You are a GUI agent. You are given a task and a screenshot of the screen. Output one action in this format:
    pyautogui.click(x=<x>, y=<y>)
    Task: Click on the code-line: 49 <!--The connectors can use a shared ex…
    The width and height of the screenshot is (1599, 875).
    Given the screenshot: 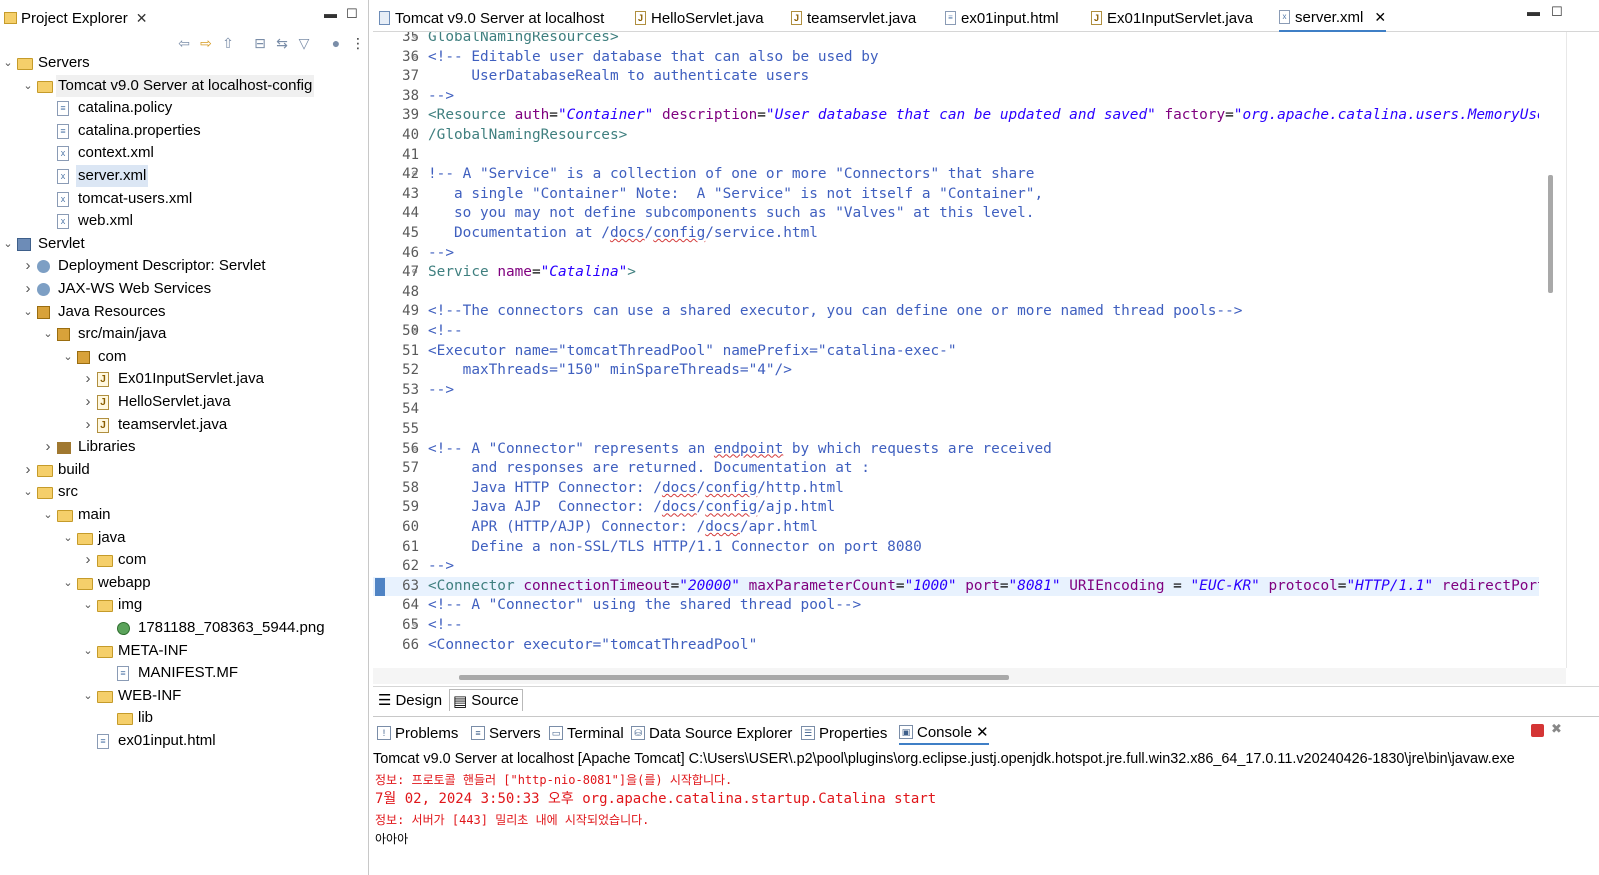 What is the action you would take?
    pyautogui.click(x=956, y=312)
    